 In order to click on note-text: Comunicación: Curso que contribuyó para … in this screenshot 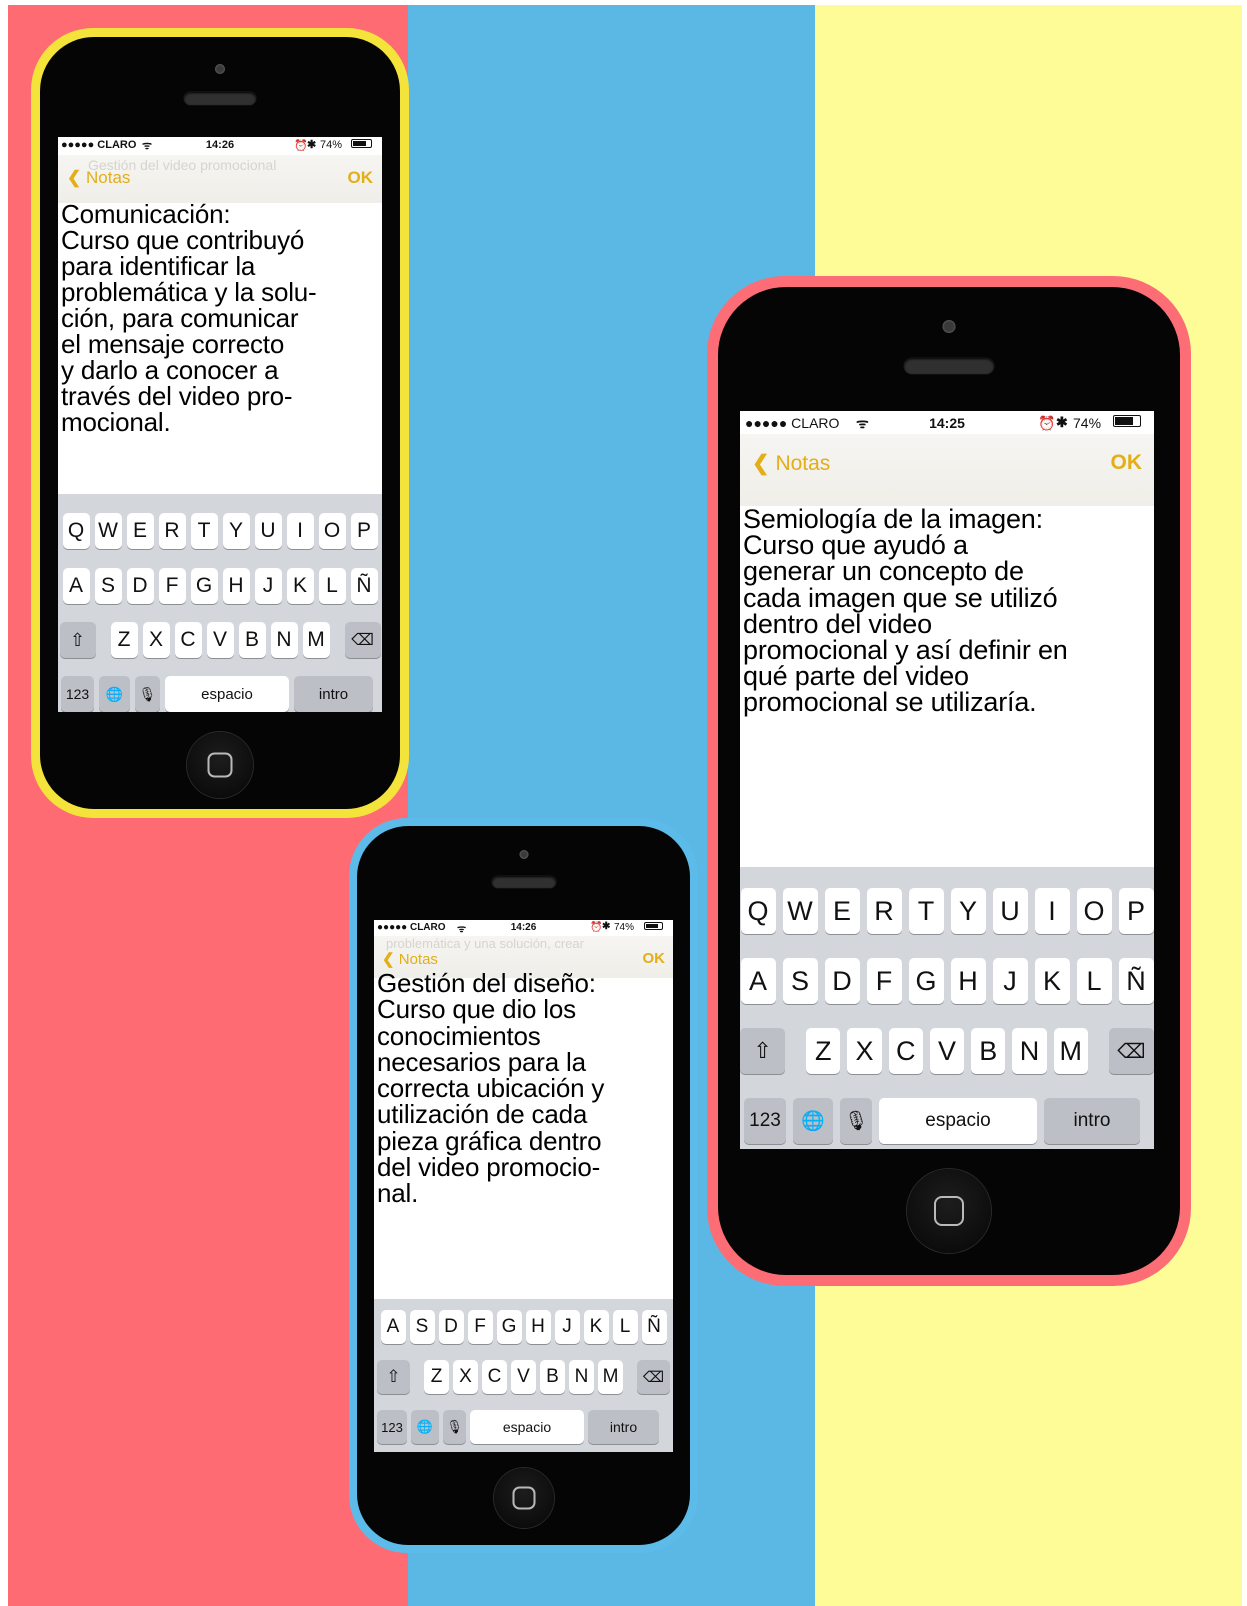, I will do `click(220, 318)`.